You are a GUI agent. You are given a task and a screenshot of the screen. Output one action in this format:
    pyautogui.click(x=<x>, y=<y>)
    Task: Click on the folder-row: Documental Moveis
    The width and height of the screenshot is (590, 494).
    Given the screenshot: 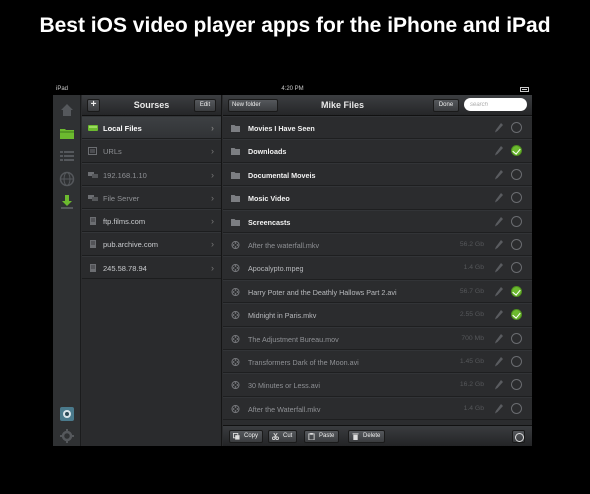 What is the action you would take?
    pyautogui.click(x=377, y=174)
    